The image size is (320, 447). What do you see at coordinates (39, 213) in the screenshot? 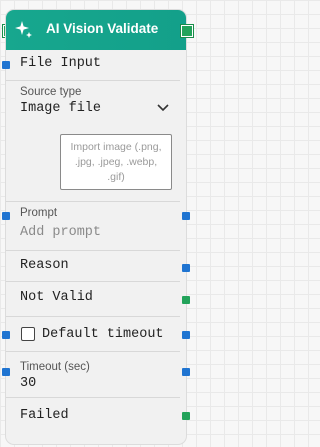
I see `prompt-label: Prompt` at bounding box center [39, 213].